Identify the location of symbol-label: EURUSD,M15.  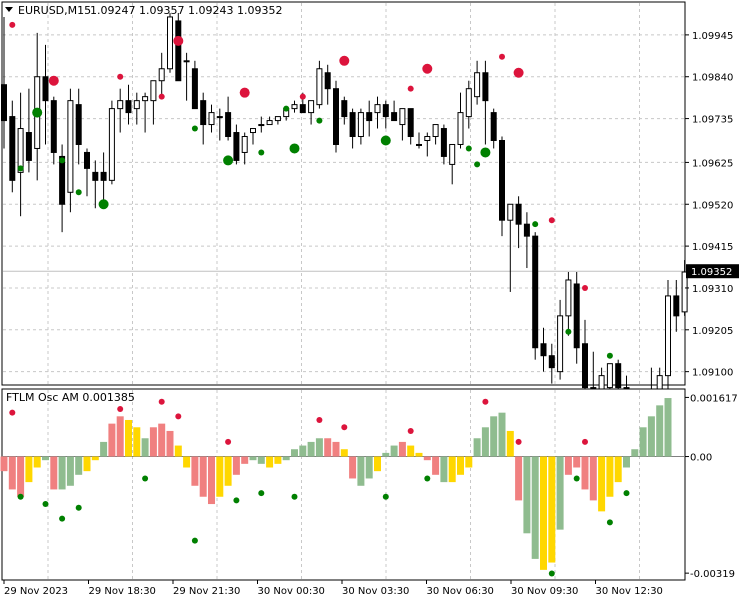
(54, 10).